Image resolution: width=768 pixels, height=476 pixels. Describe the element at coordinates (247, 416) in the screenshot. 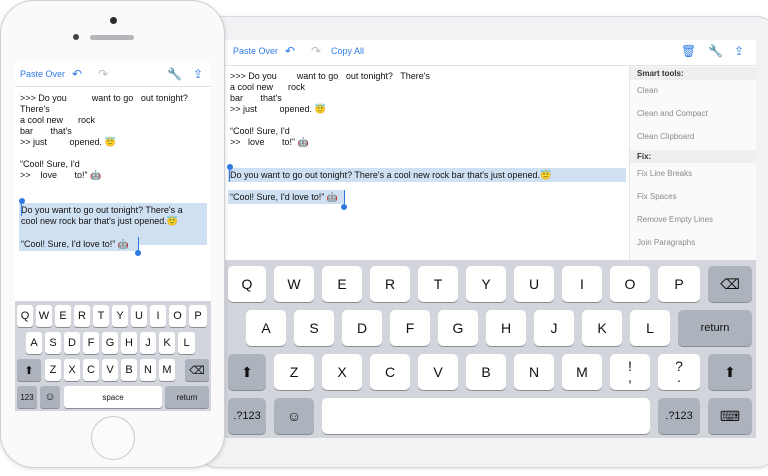

I see `numbers-key-left: .?123` at that location.